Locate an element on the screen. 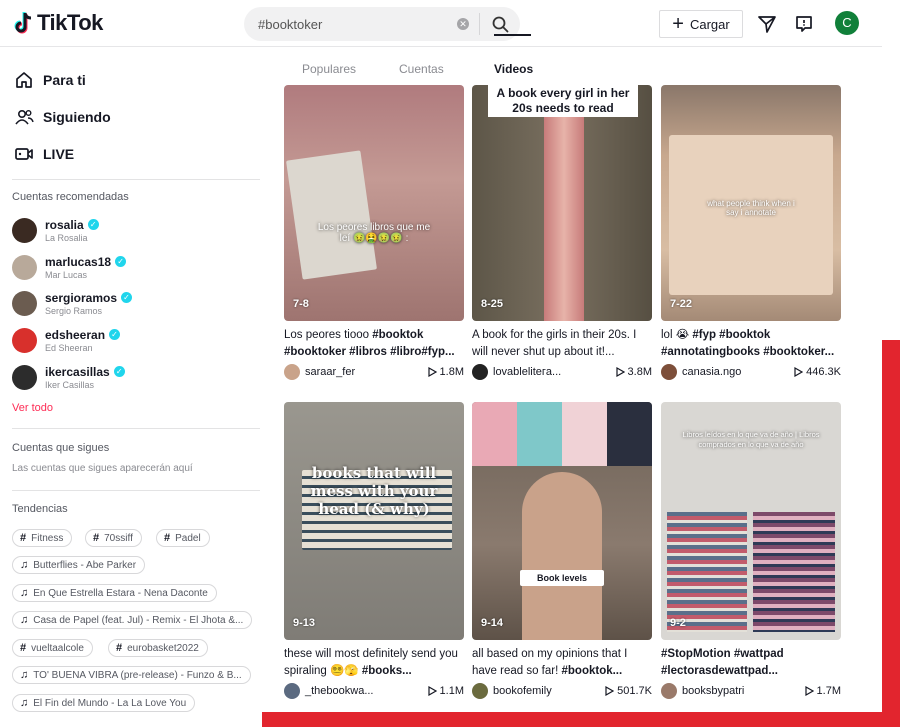  caption-text: lol 😭 is located at coordinates (677, 335).